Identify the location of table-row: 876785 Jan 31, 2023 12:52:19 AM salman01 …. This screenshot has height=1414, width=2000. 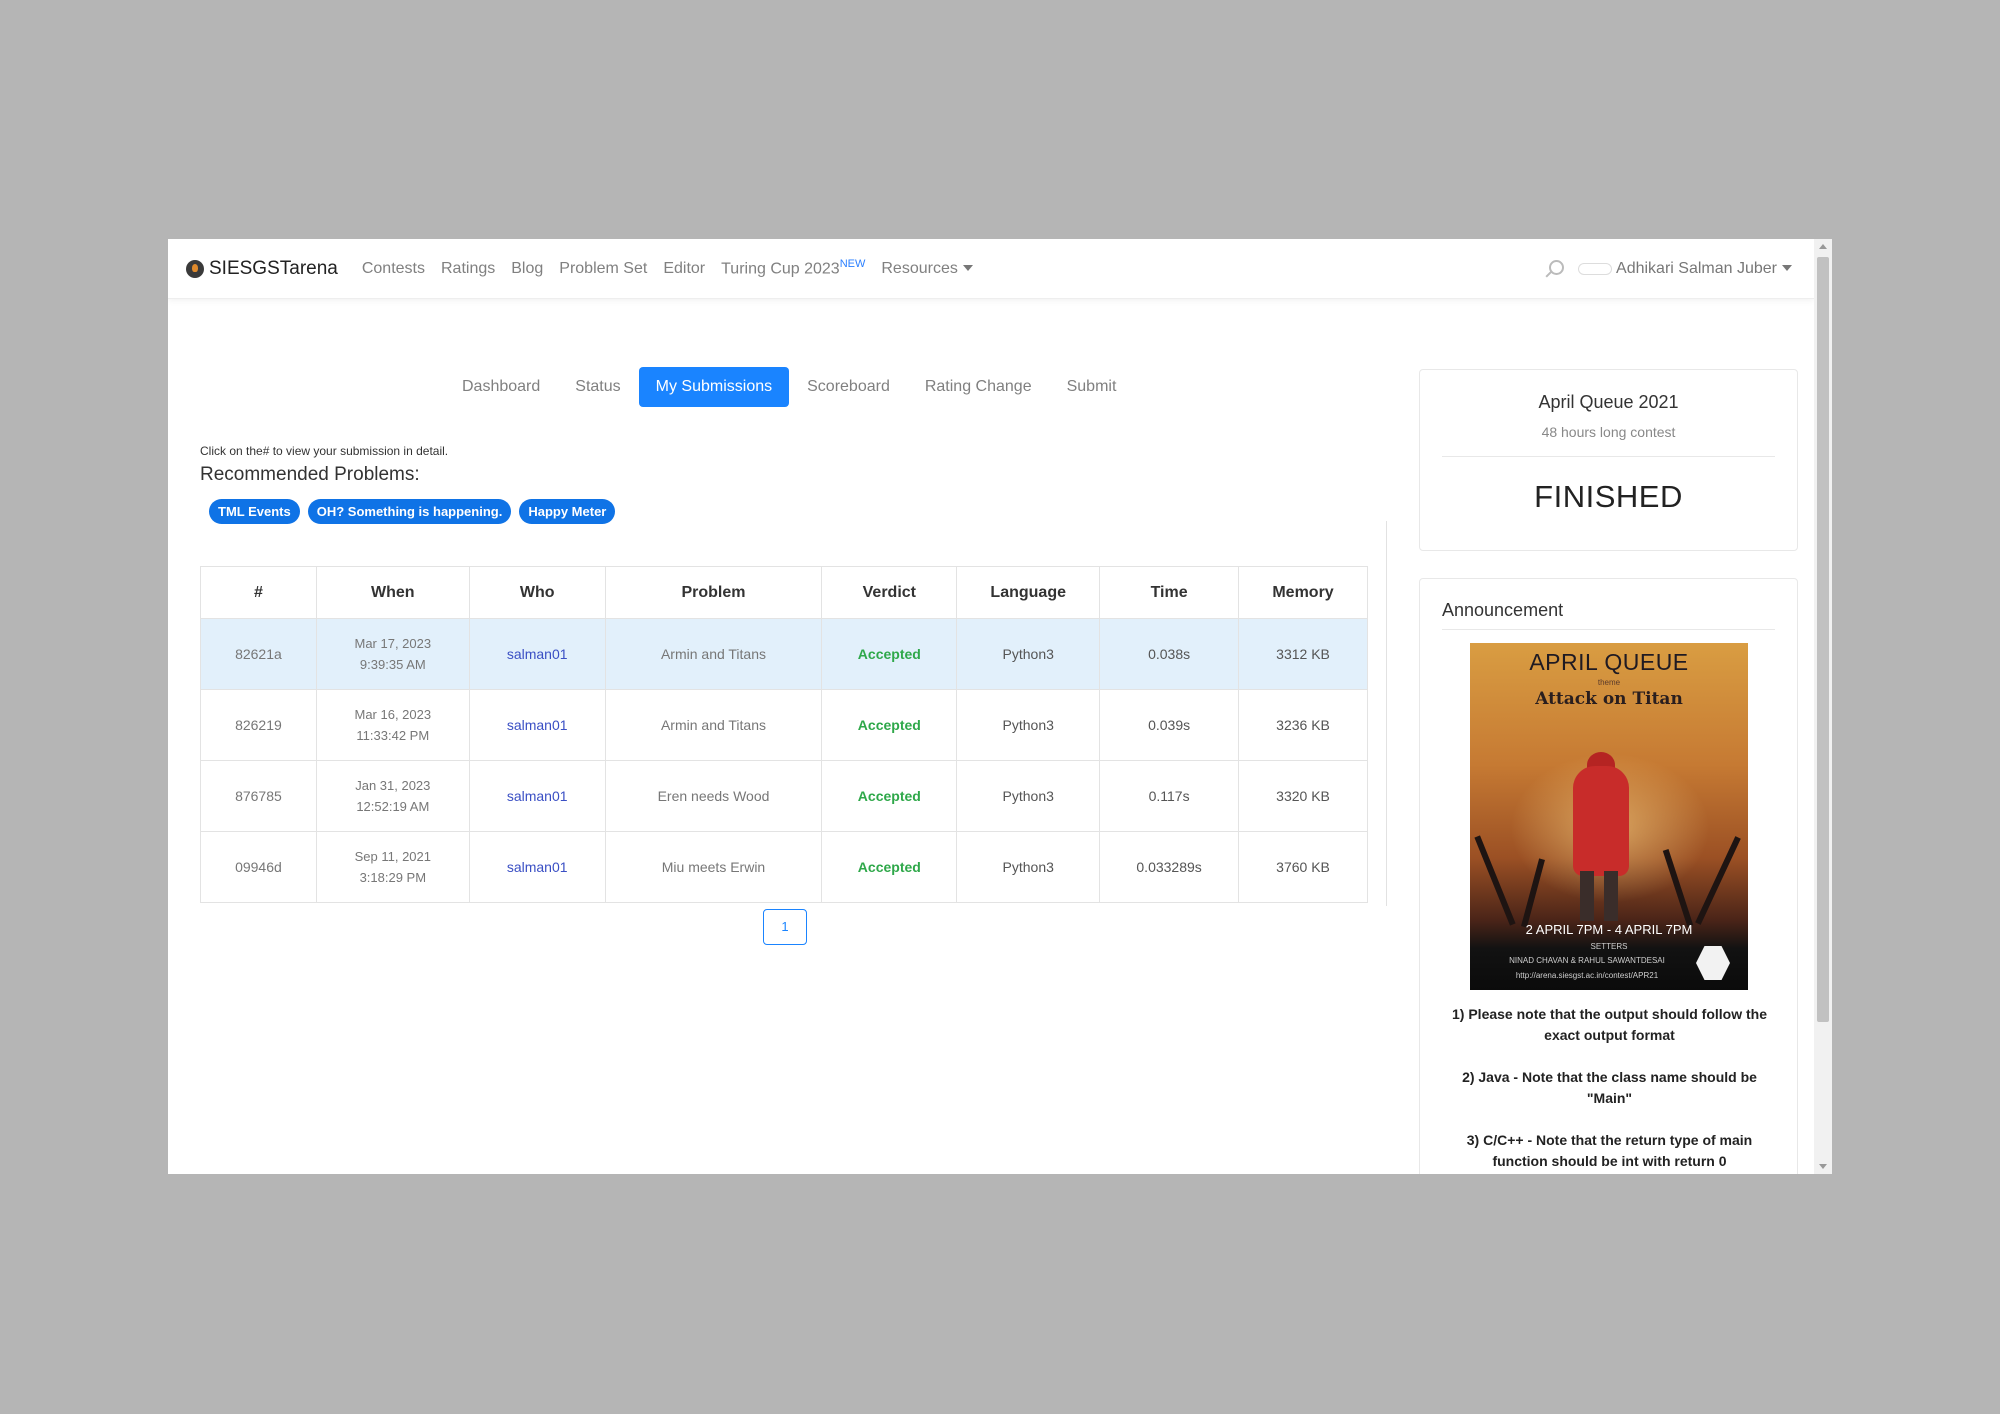
(784, 796).